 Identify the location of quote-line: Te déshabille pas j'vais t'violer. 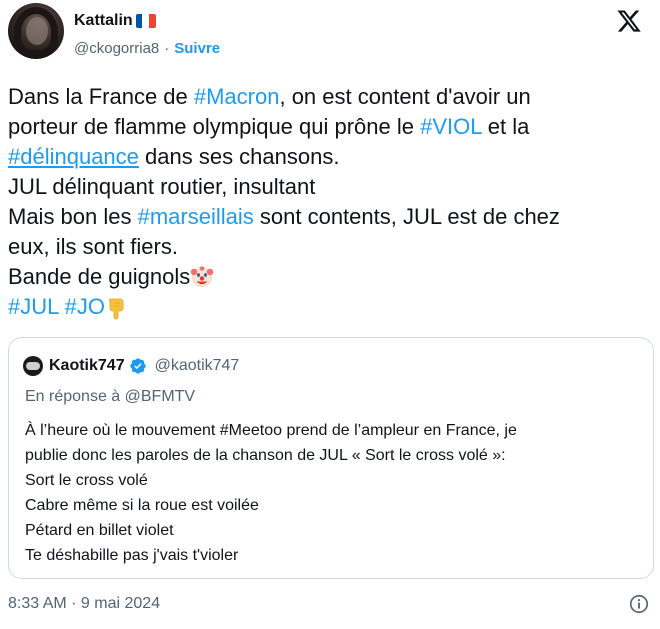
(132, 555).